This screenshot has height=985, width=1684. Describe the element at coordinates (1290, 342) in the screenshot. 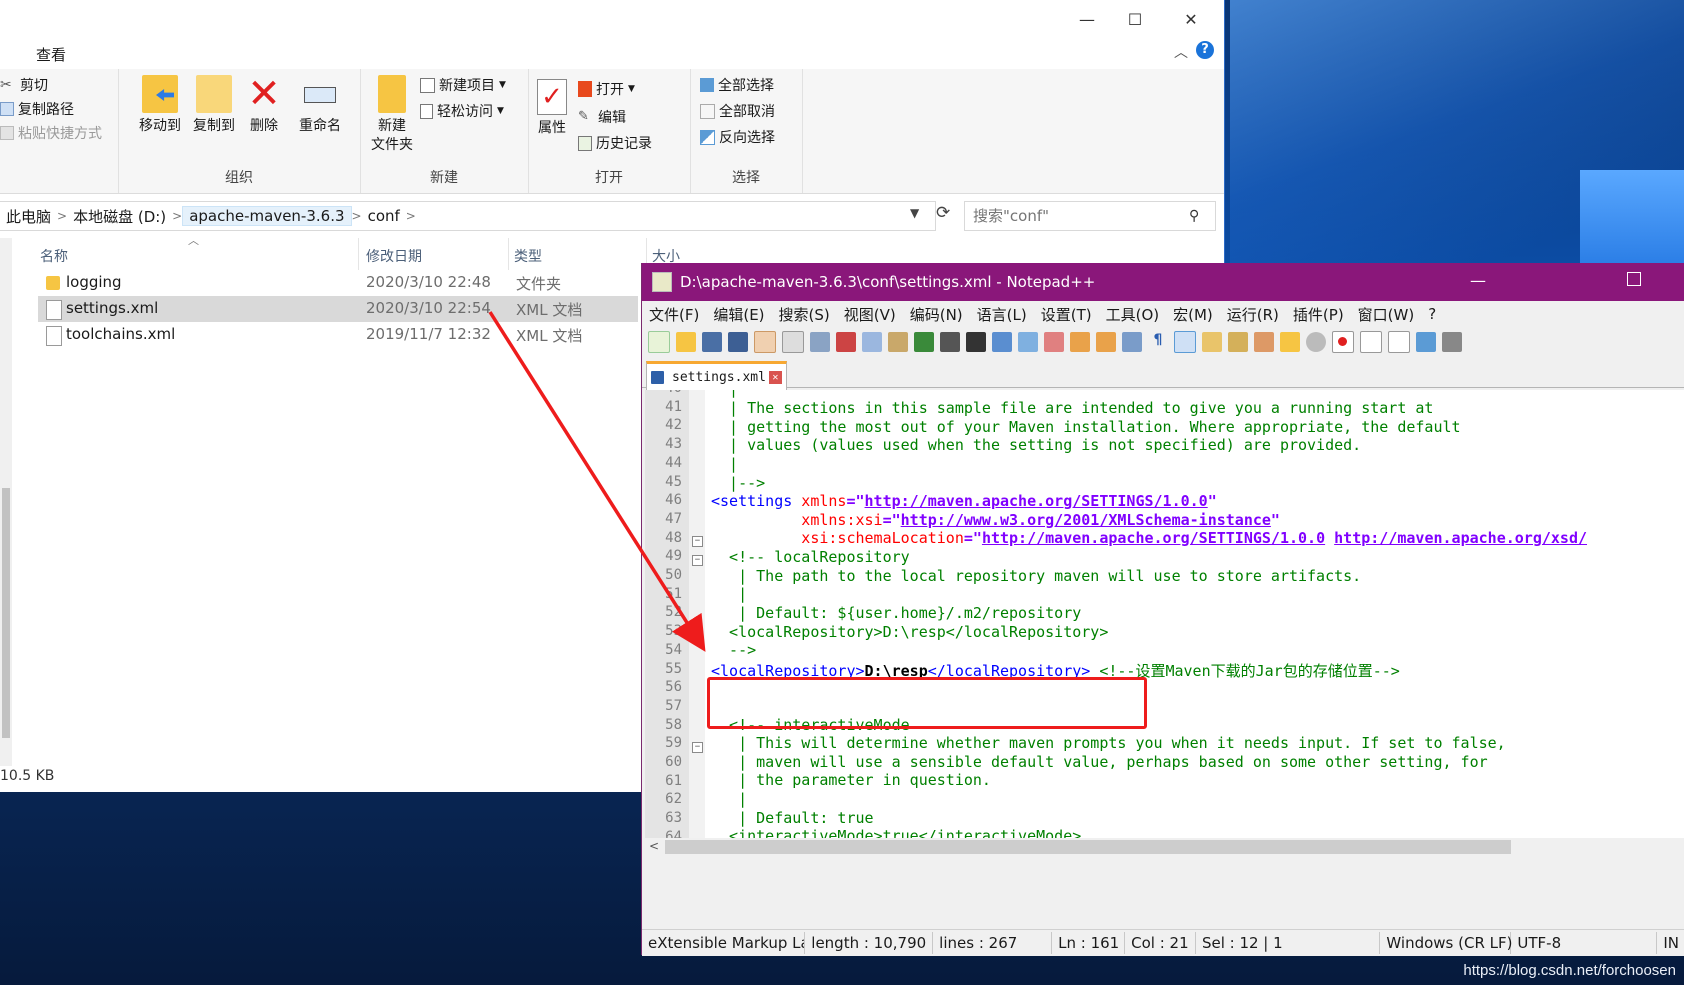

I see `folder-workspace-icon` at that location.